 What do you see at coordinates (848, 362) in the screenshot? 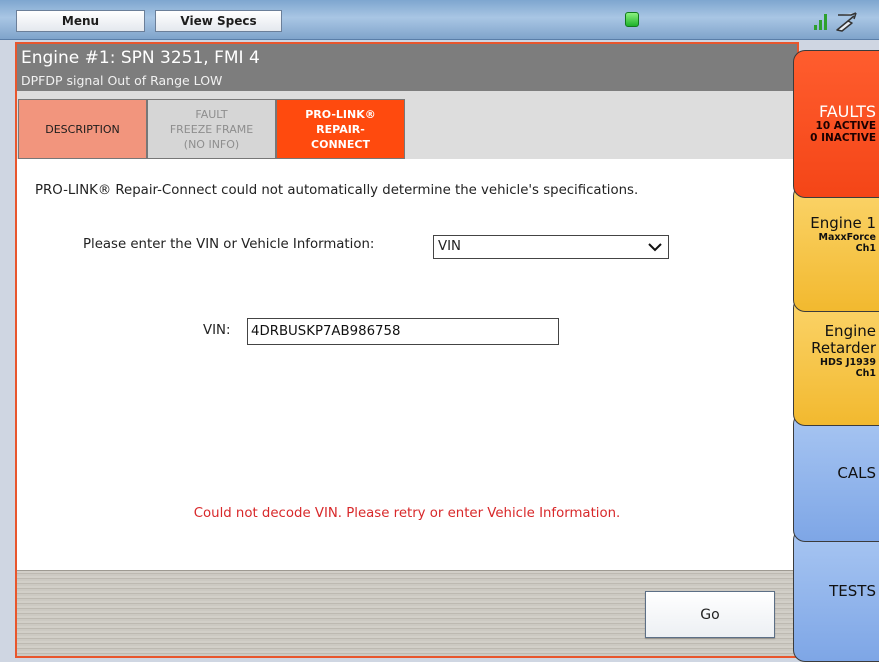
I see `side-tab-retarder-sub-1: HDS J1939` at bounding box center [848, 362].